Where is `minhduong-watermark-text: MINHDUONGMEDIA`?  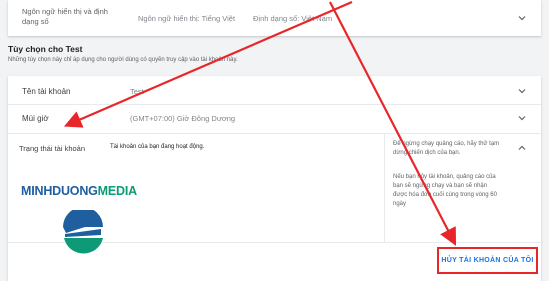 minhduong-watermark-text: MINHDUONGMEDIA is located at coordinates (79, 191).